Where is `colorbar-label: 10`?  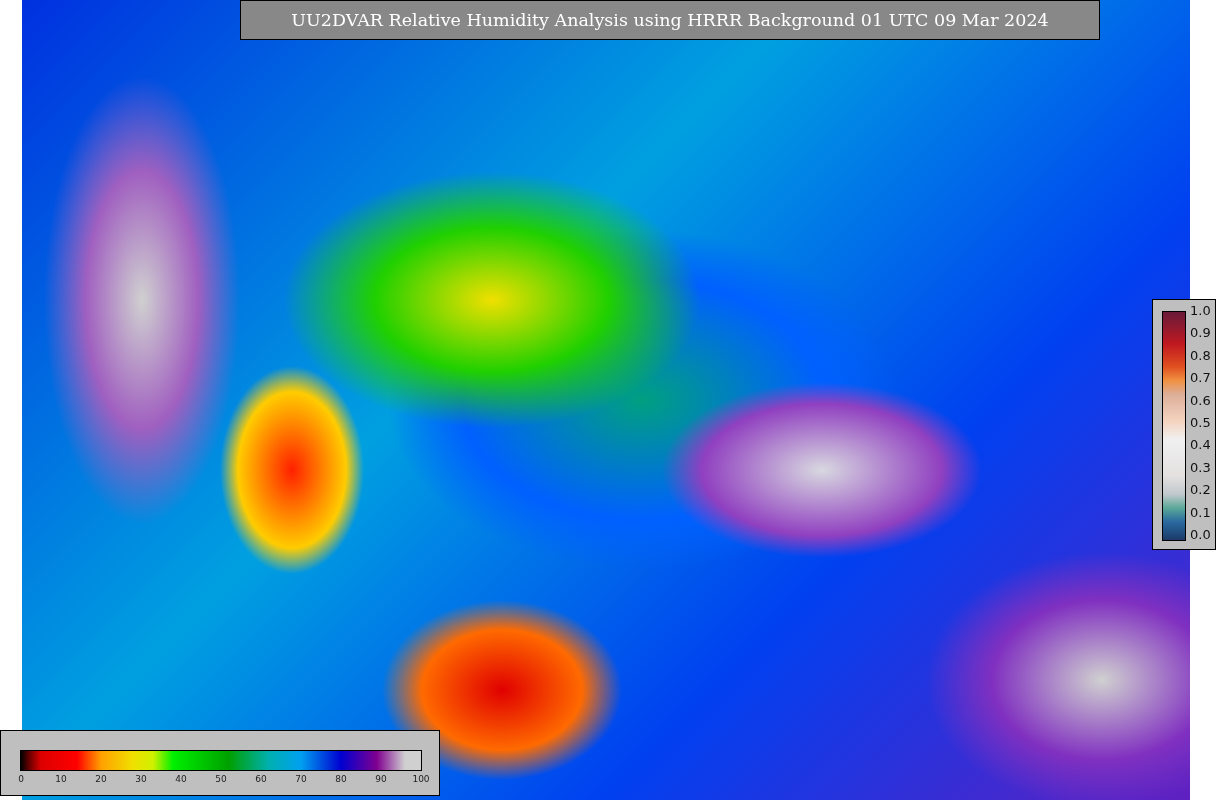
colorbar-label: 10 is located at coordinates (61, 779).